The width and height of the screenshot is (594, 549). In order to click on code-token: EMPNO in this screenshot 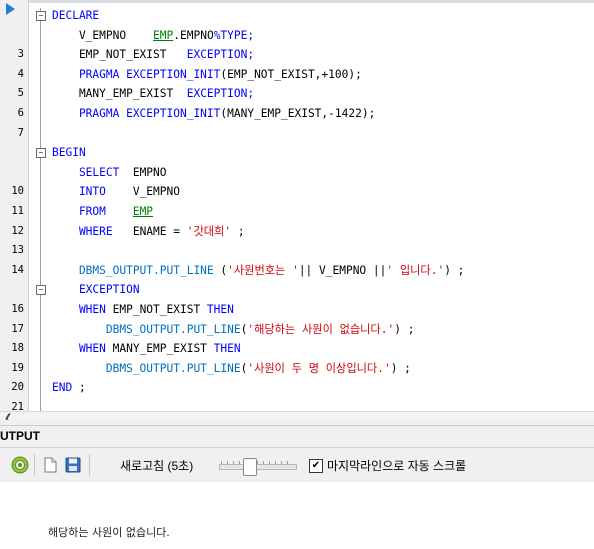, I will do `click(149, 172)`.